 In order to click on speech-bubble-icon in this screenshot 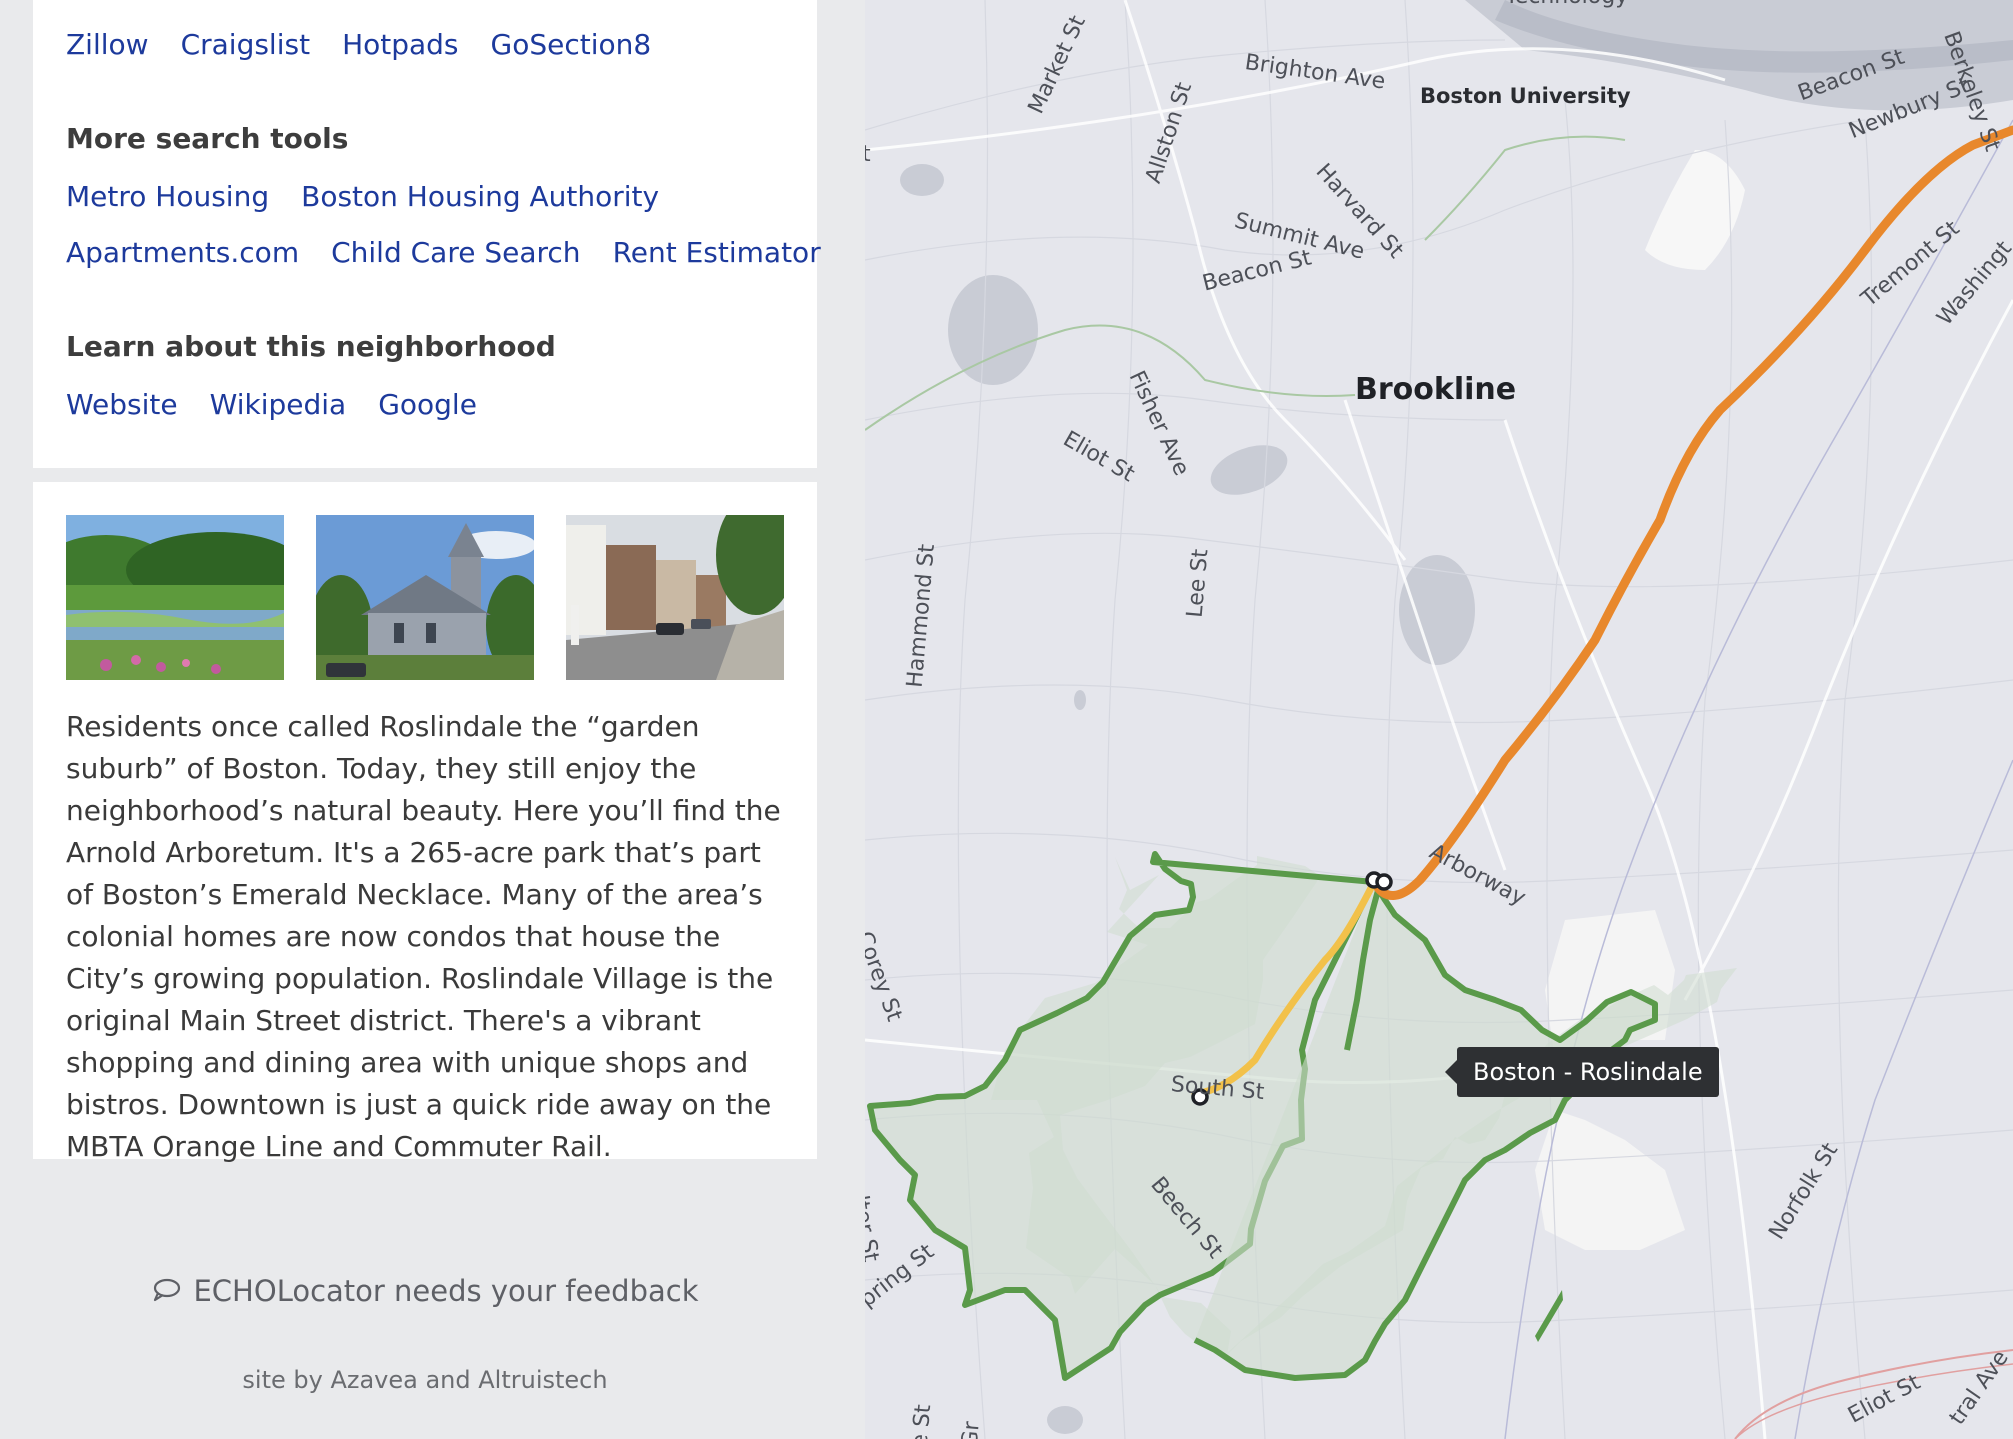, I will do `click(166, 1293)`.